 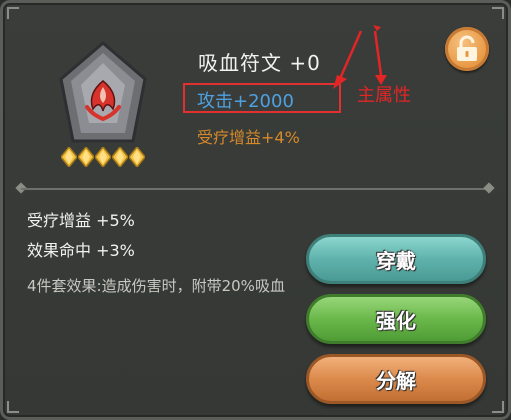 I want to click on rune-icon, so click(x=103, y=92).